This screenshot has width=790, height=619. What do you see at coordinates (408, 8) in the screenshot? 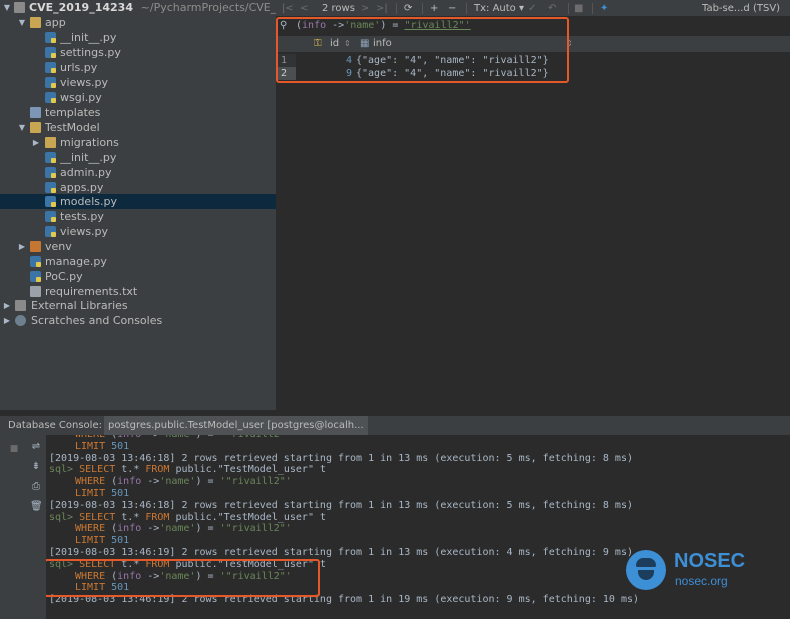
I see `refresh-icon: ⟳` at bounding box center [408, 8].